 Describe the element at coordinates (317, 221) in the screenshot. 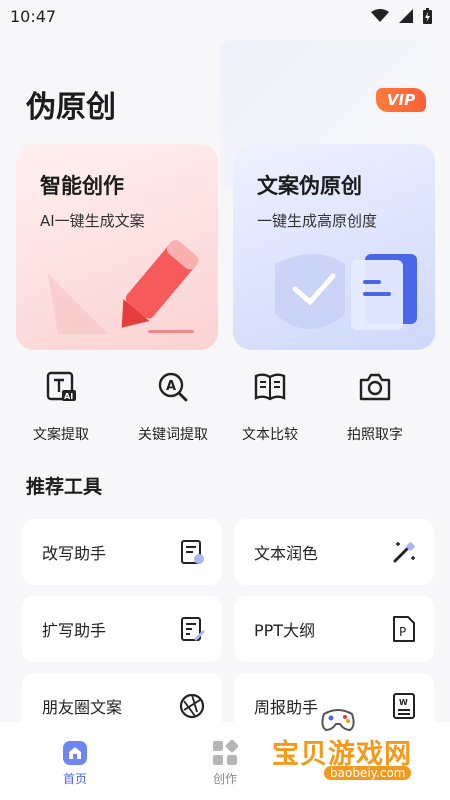

I see `card-subtitle: 一键生成高原创度` at that location.